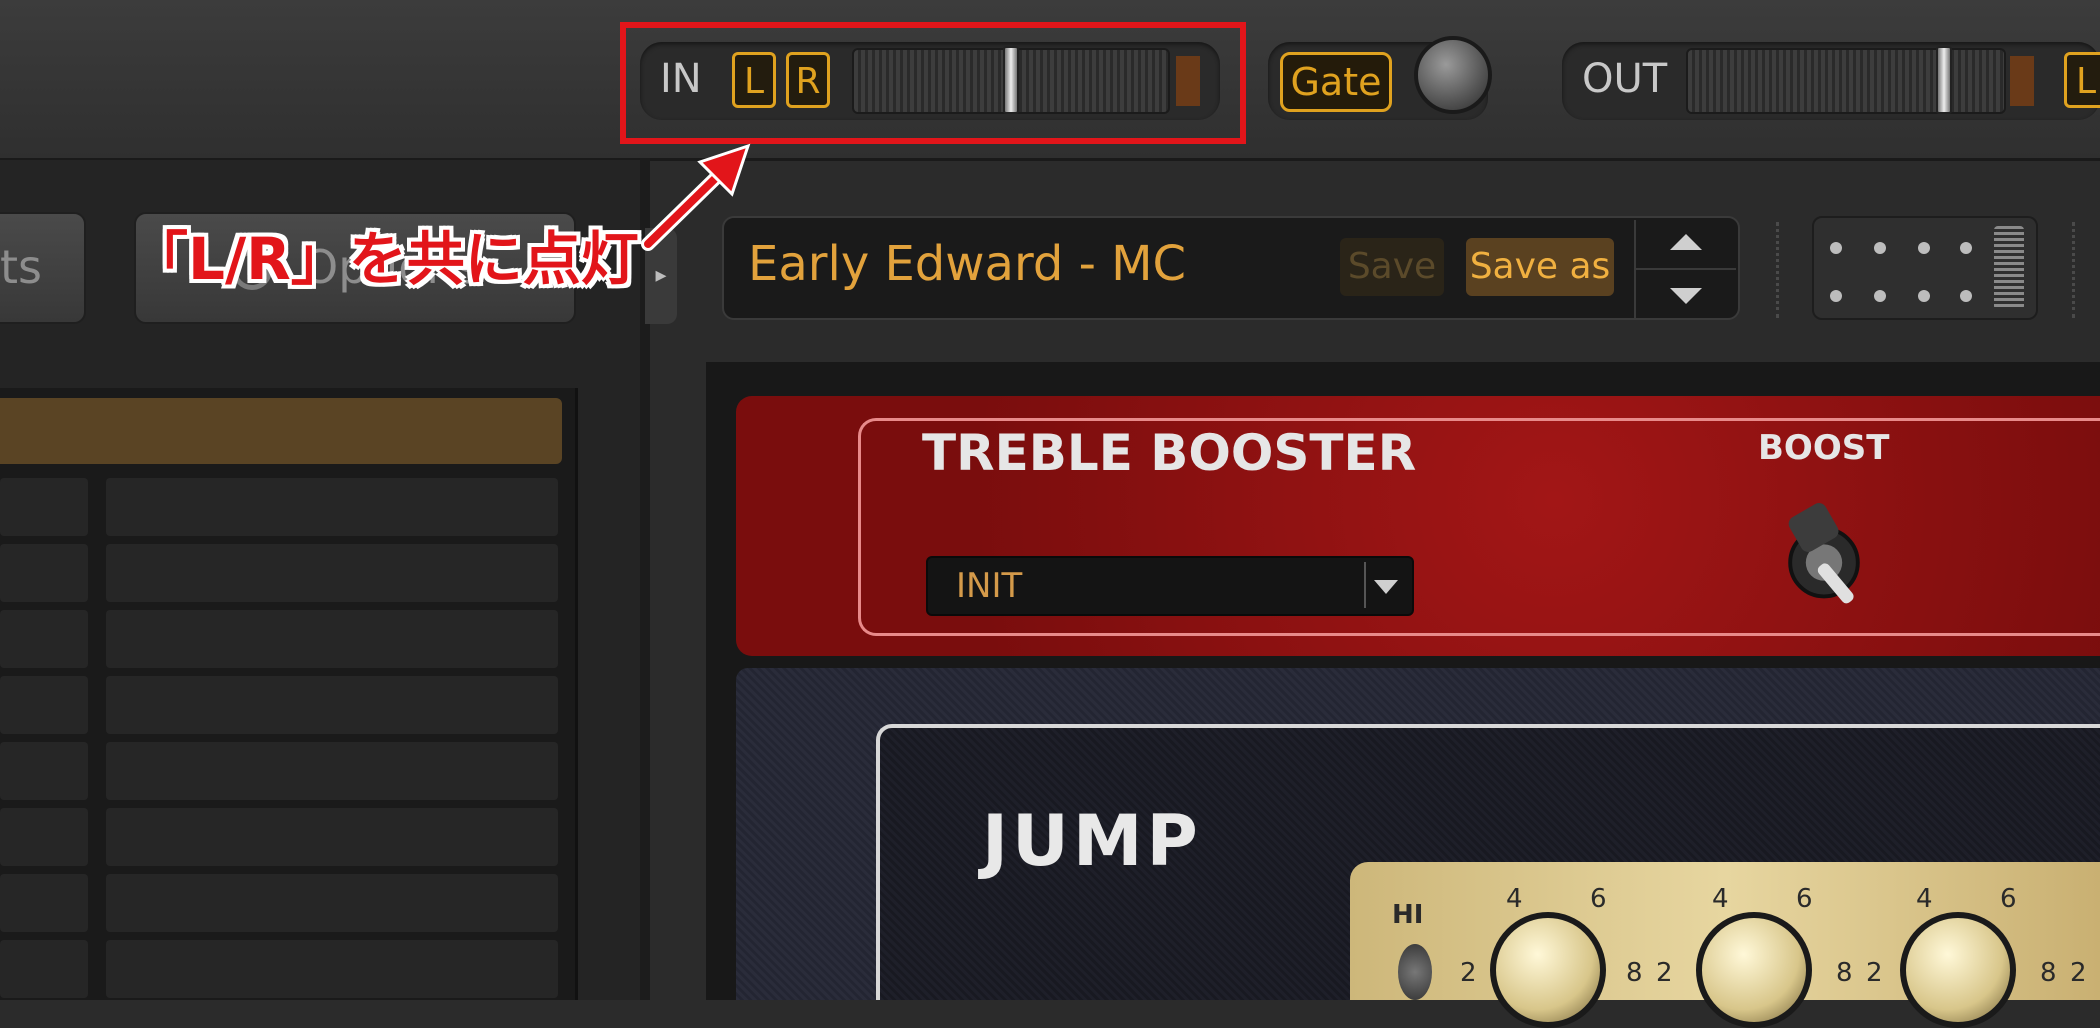  Describe the element at coordinates (696, 197) in the screenshot. I see `annotation-arrow-icon` at that location.